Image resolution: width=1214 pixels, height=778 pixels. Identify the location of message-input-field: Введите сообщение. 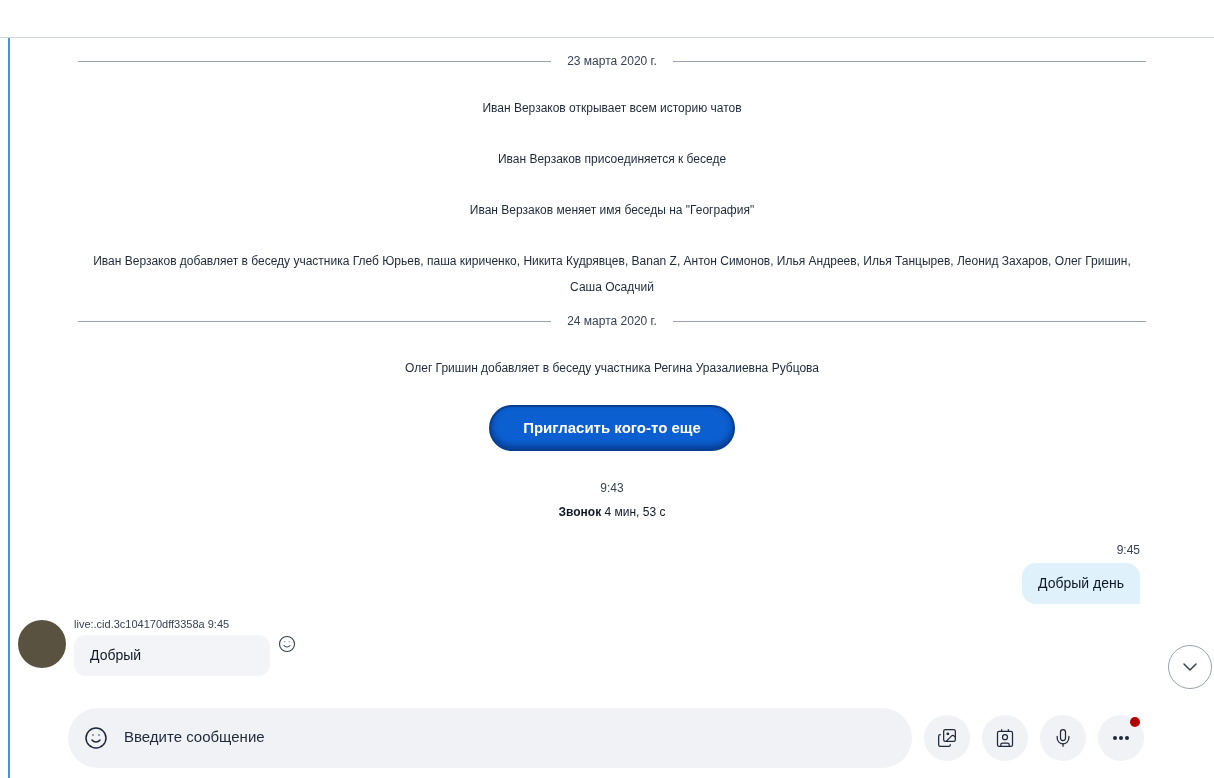
(518, 737).